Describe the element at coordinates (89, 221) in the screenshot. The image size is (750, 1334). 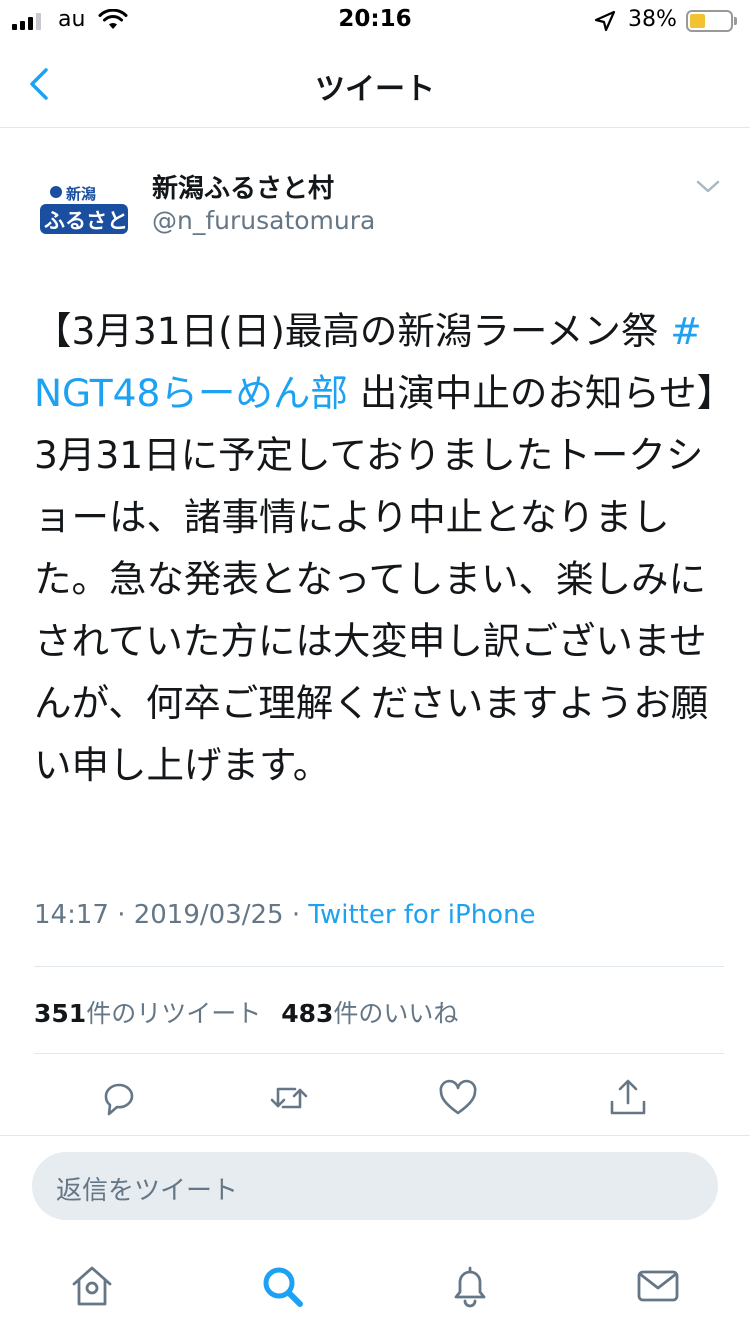
I see `svg-text: ふるさと村` at that location.